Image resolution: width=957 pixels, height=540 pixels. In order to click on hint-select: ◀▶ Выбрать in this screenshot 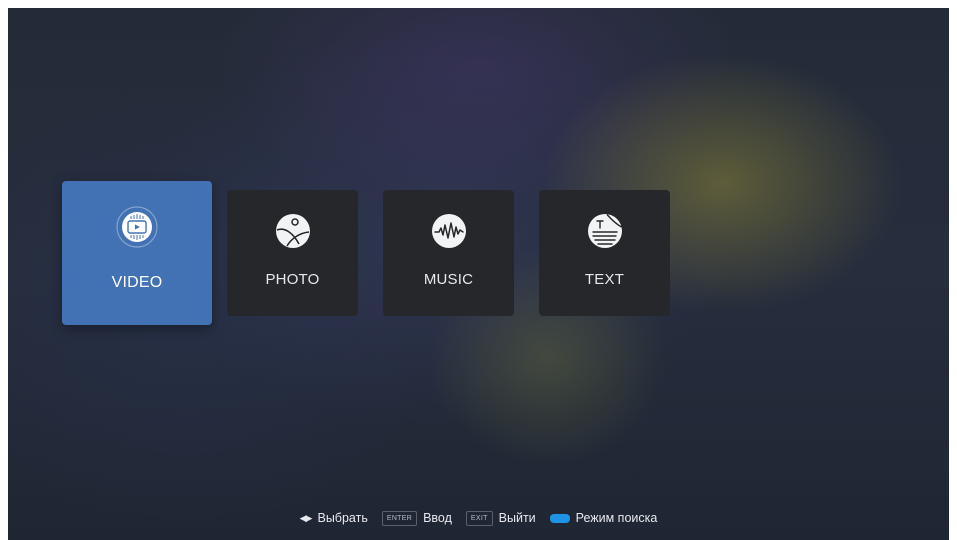, I will do `click(334, 518)`.